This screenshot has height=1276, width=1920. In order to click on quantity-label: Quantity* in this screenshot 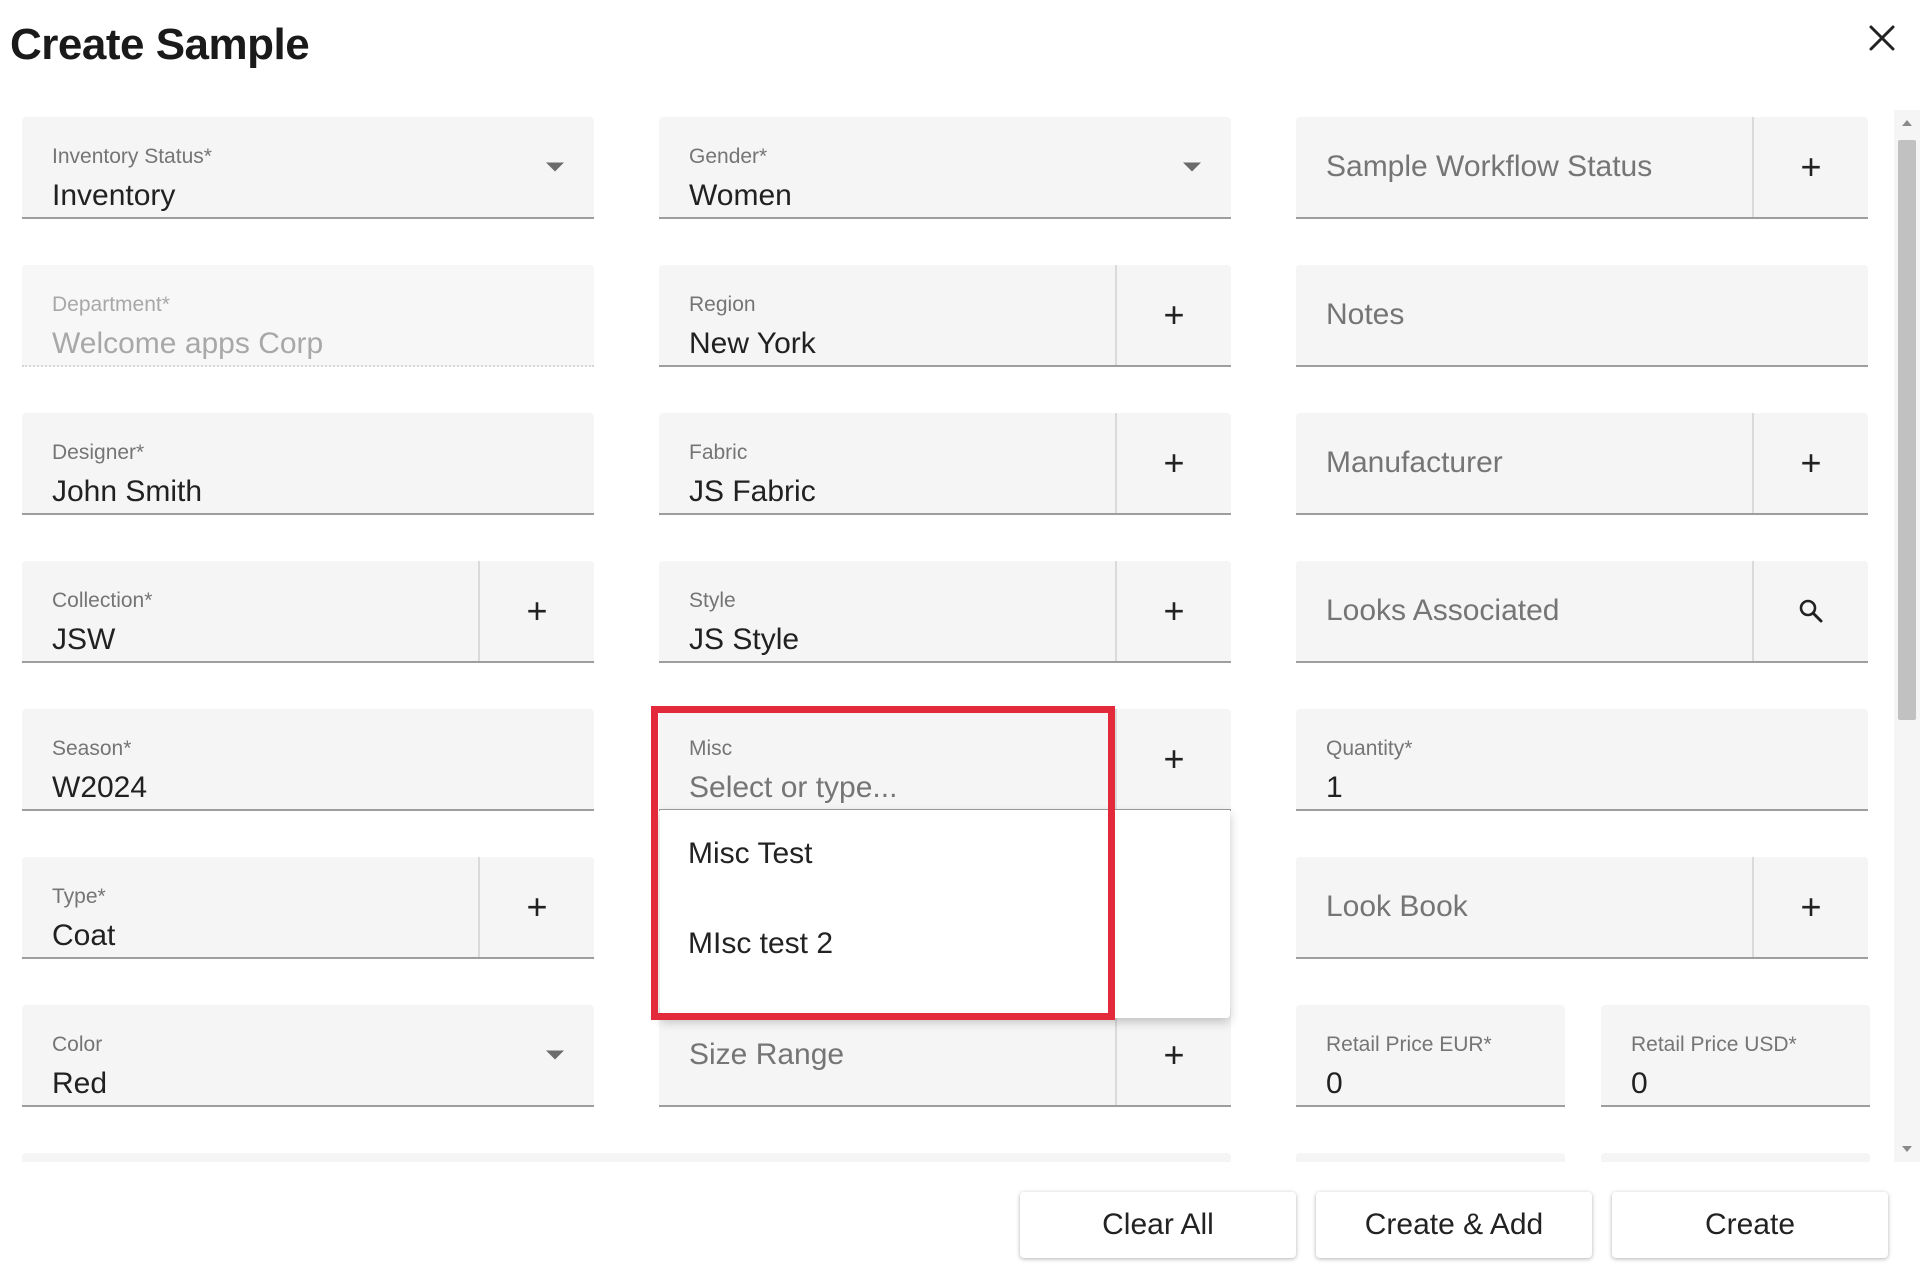, I will do `click(1369, 748)`.